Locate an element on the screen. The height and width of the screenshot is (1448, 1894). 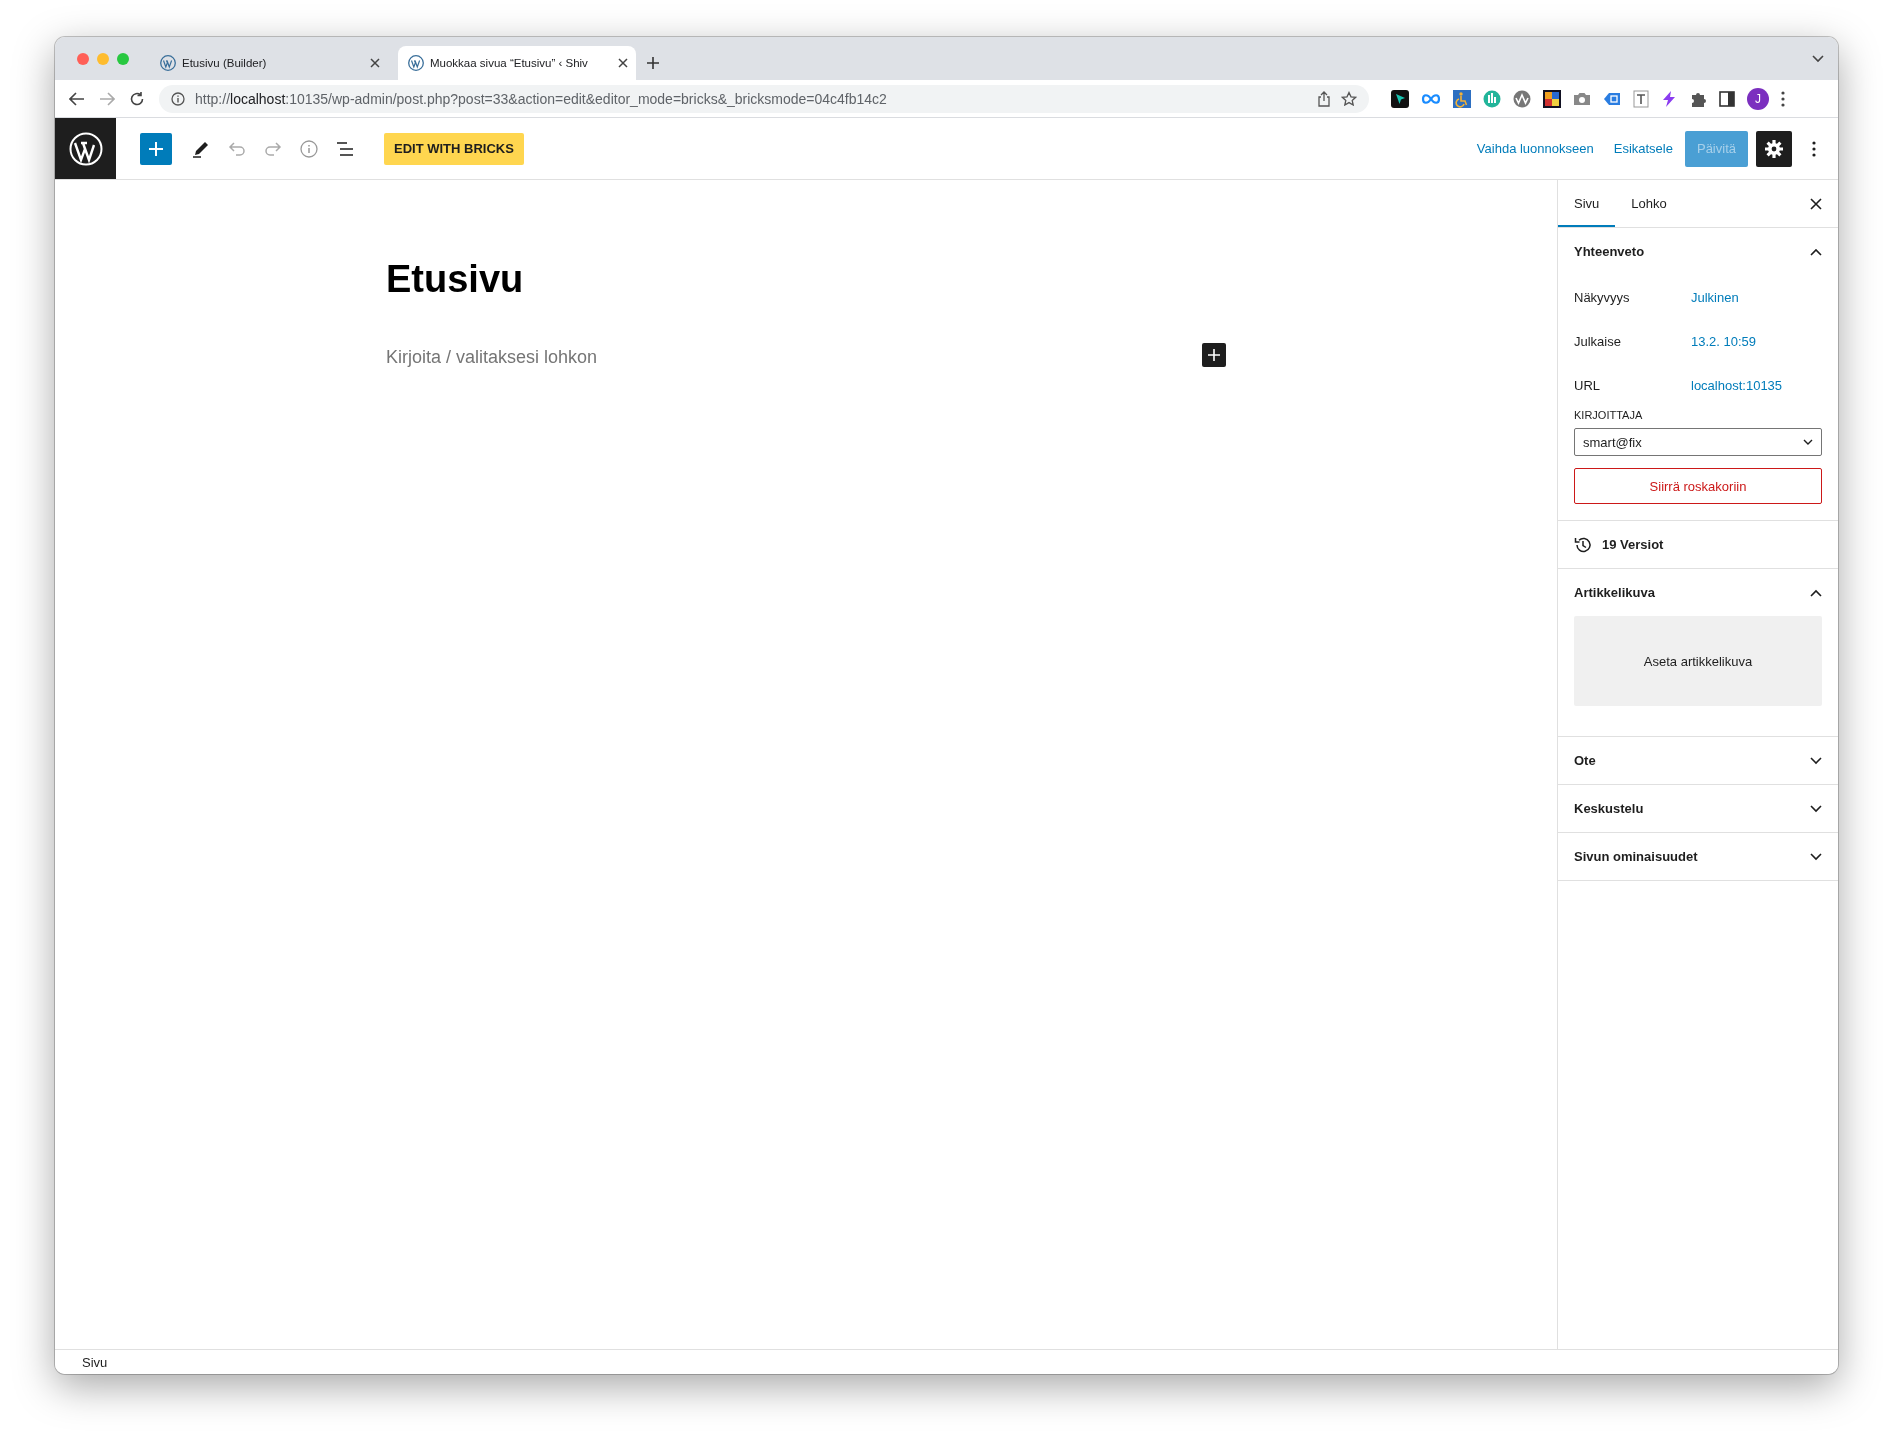
new-tab-icon is located at coordinates (653, 62).